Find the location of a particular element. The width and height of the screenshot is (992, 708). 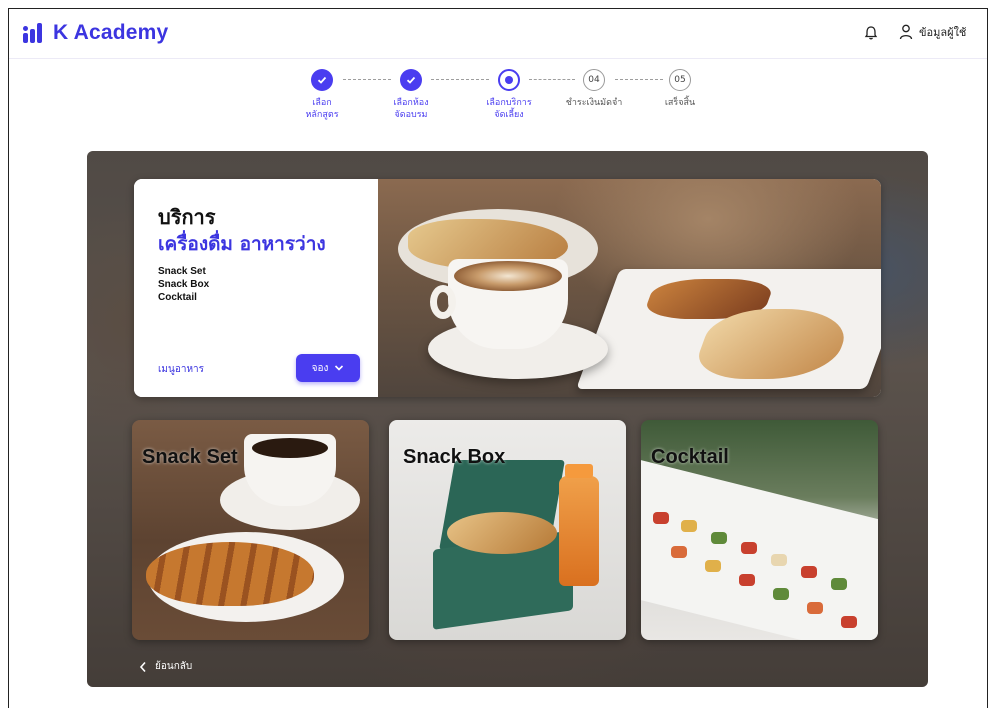

back-button: ย้อนกลับ is located at coordinates (165, 666).